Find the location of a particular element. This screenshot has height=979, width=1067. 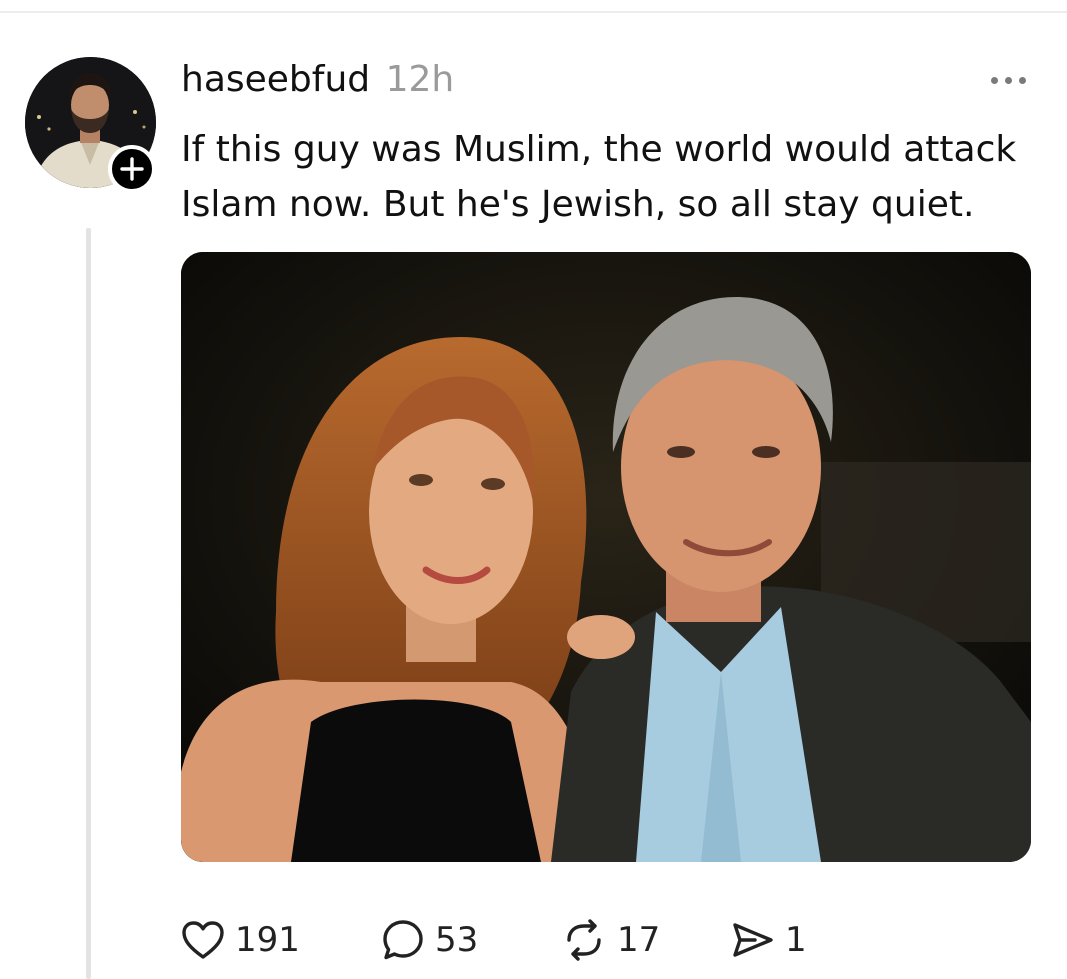

reply-button: 53 is located at coordinates (471, 940).